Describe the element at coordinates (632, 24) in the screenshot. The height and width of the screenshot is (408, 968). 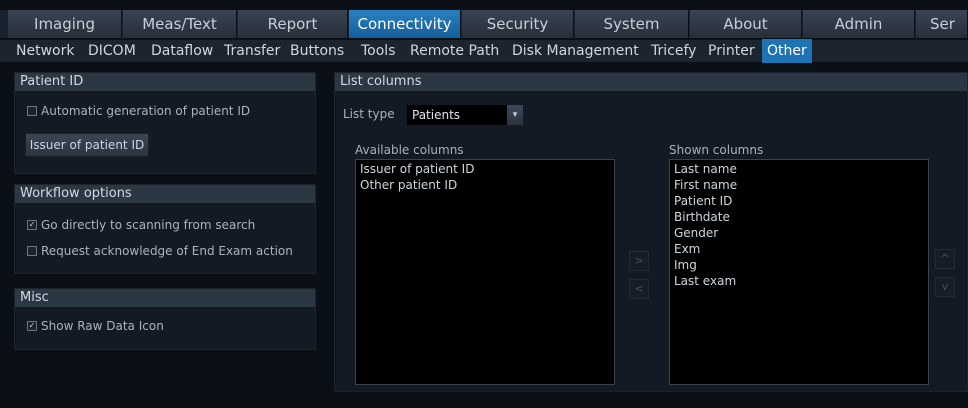
I see `tab-system: System` at that location.